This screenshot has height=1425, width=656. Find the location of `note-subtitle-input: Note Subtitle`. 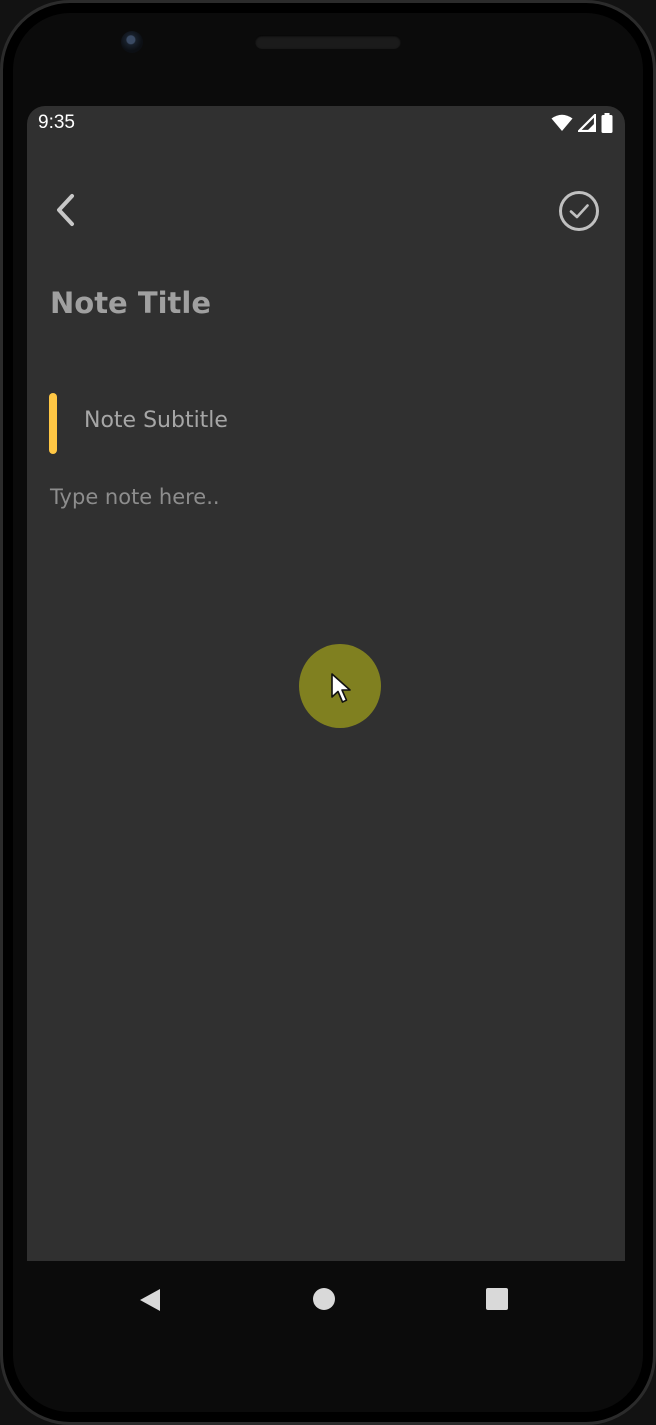

note-subtitle-input: Note Subtitle is located at coordinates (334, 420).